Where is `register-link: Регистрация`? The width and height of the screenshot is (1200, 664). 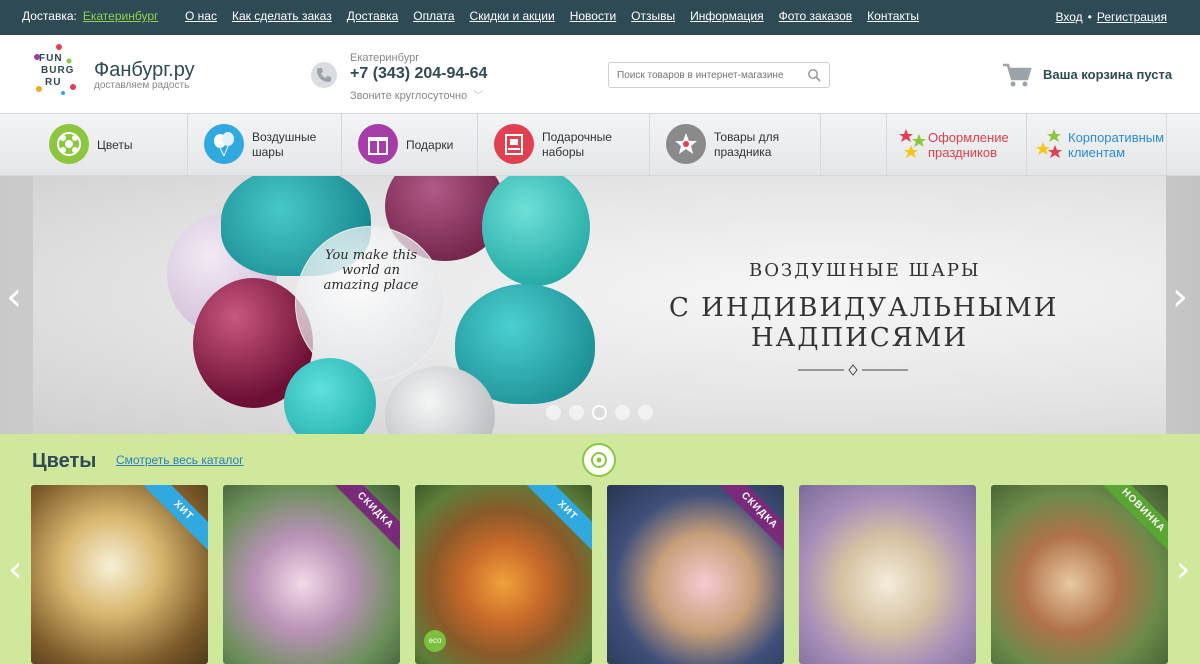
register-link: Регистрация is located at coordinates (1132, 17).